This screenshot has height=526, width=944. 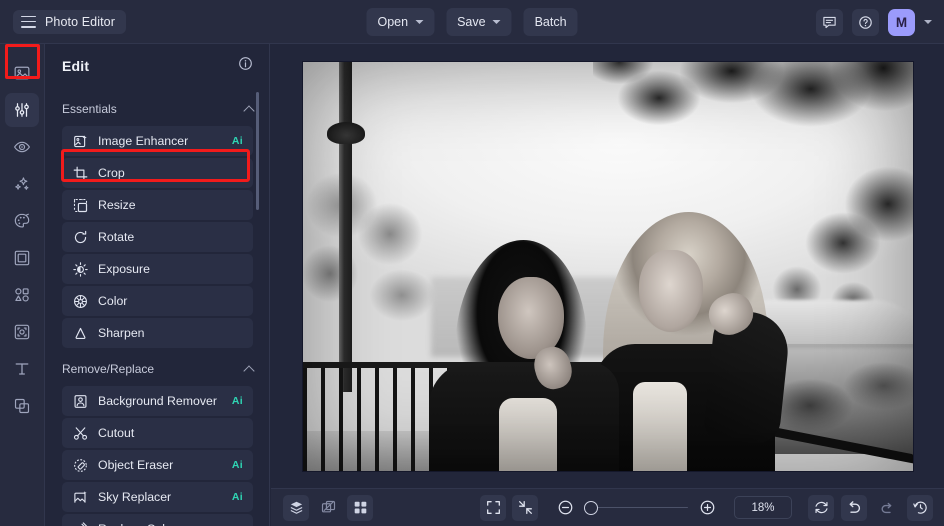 I want to click on rail-item-overlay, so click(x=22, y=406).